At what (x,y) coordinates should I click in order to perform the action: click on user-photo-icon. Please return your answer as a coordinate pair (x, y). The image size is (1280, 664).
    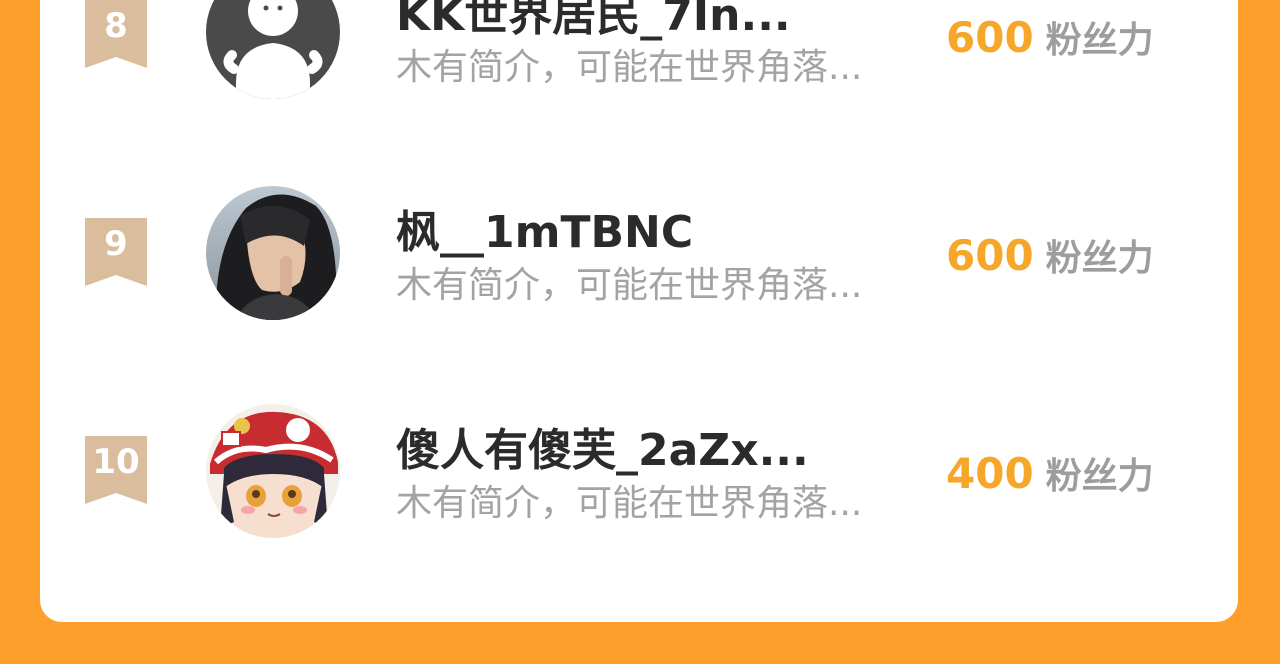
    Looking at the image, I should click on (273, 253).